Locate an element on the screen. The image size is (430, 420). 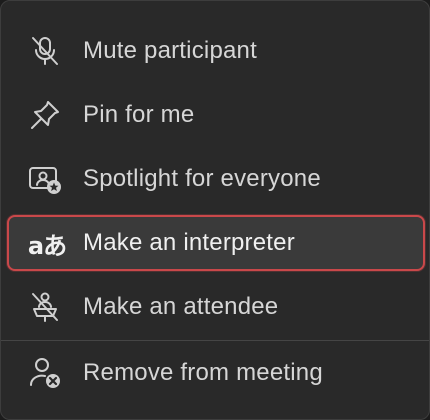
menu-item-label: Mute participant is located at coordinates (170, 50).